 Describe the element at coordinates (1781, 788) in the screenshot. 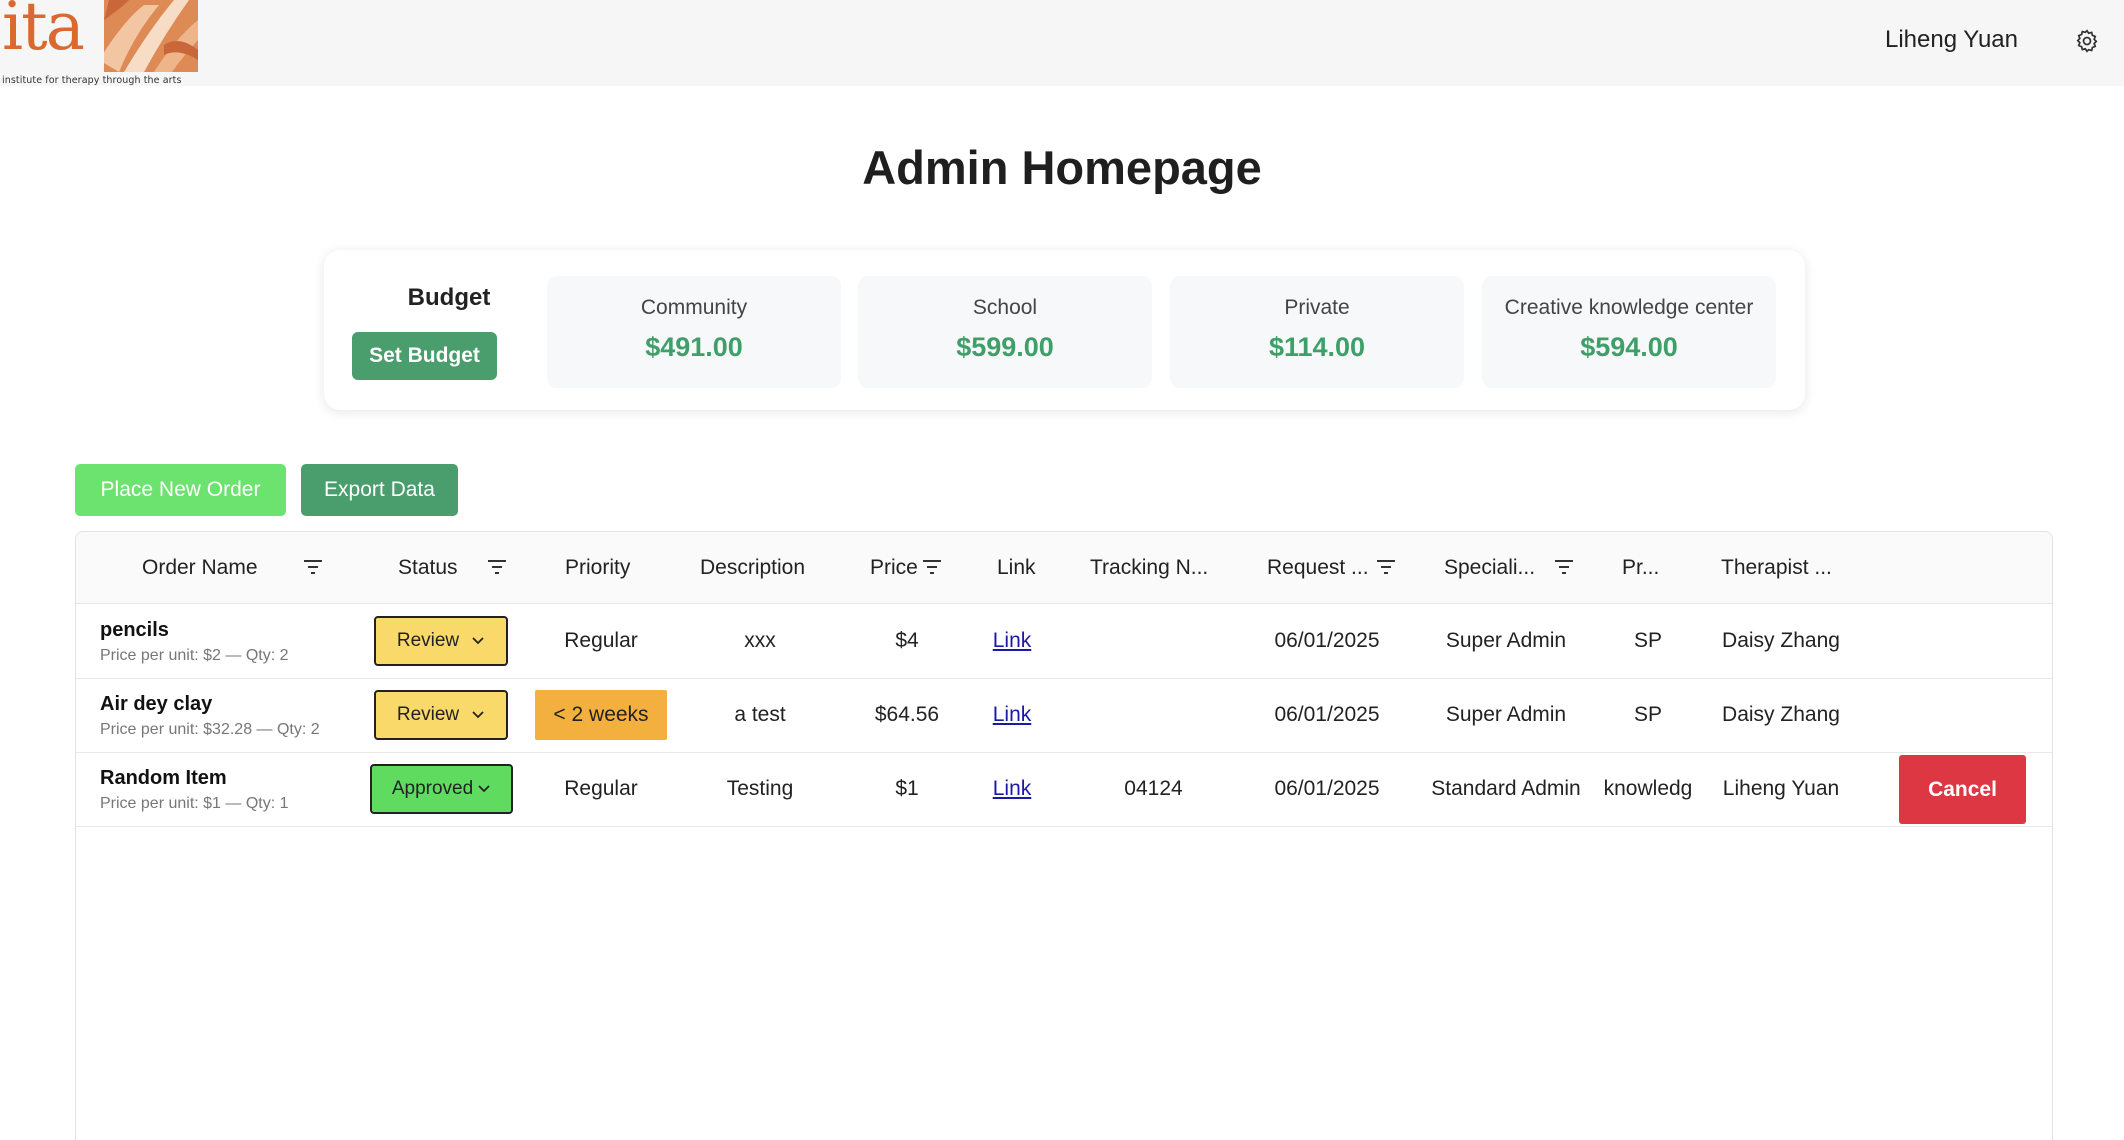

I see `therapist-cell: Liheng Yuan` at that location.